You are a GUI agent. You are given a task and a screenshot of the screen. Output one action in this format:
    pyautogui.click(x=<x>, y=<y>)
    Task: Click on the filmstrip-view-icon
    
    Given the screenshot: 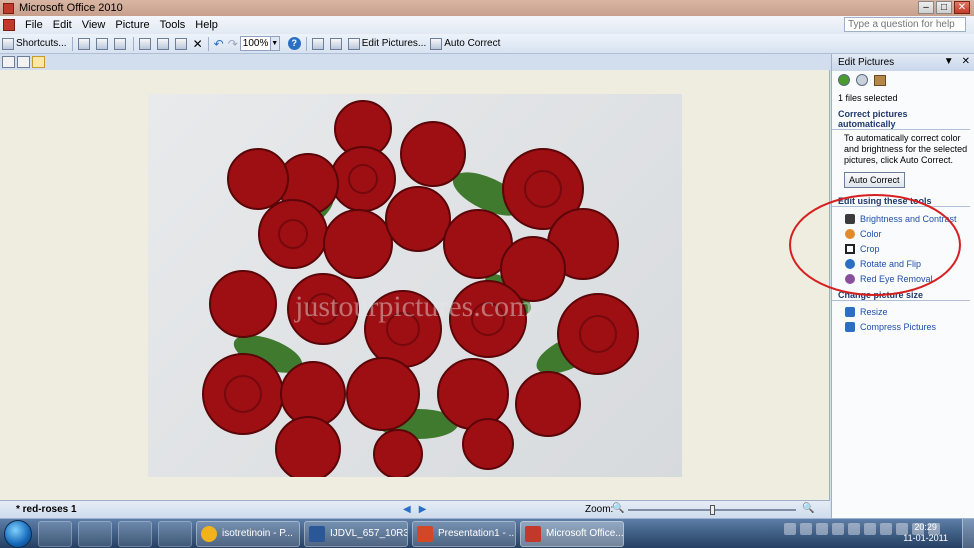 What is the action you would take?
    pyautogui.click(x=23, y=62)
    